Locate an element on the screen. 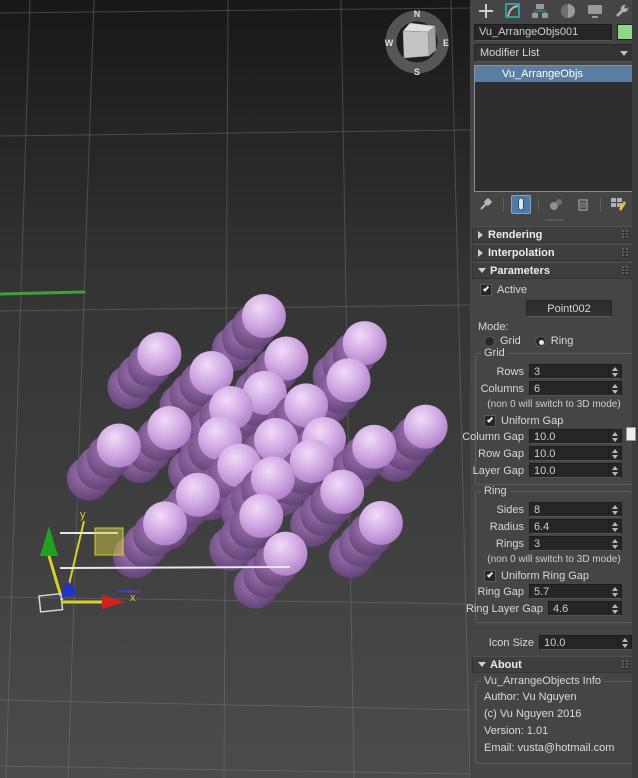 The width and height of the screenshot is (638, 778). configure-modifier-sets-icon is located at coordinates (618, 204).